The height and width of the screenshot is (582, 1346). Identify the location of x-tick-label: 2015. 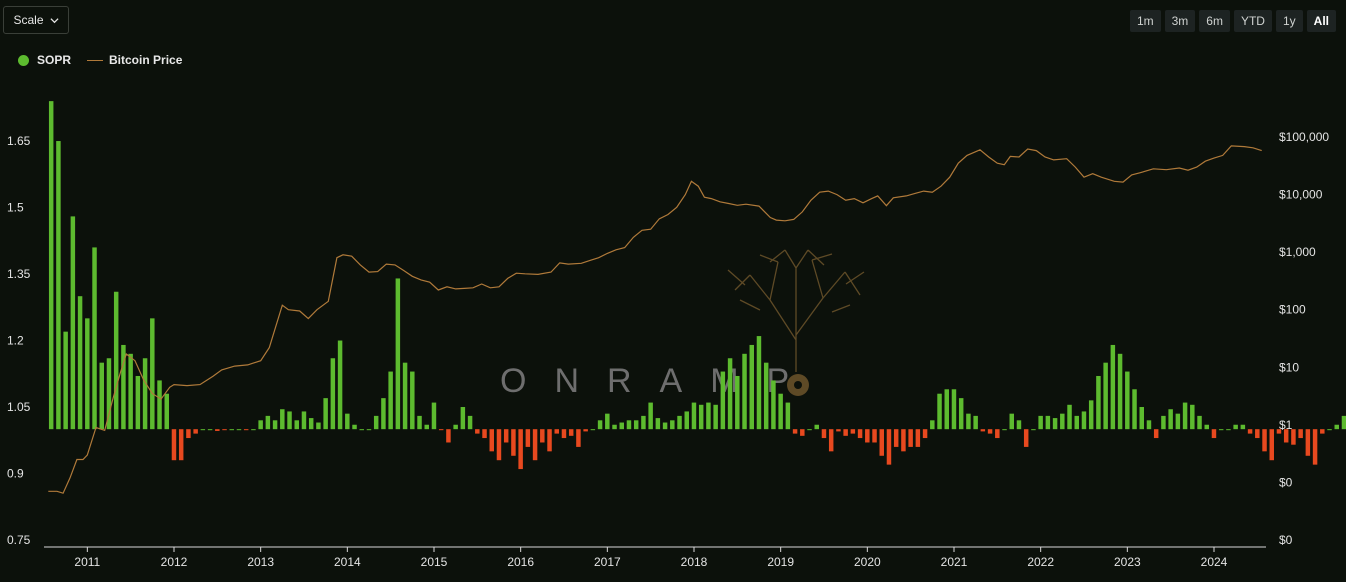
(434, 562).